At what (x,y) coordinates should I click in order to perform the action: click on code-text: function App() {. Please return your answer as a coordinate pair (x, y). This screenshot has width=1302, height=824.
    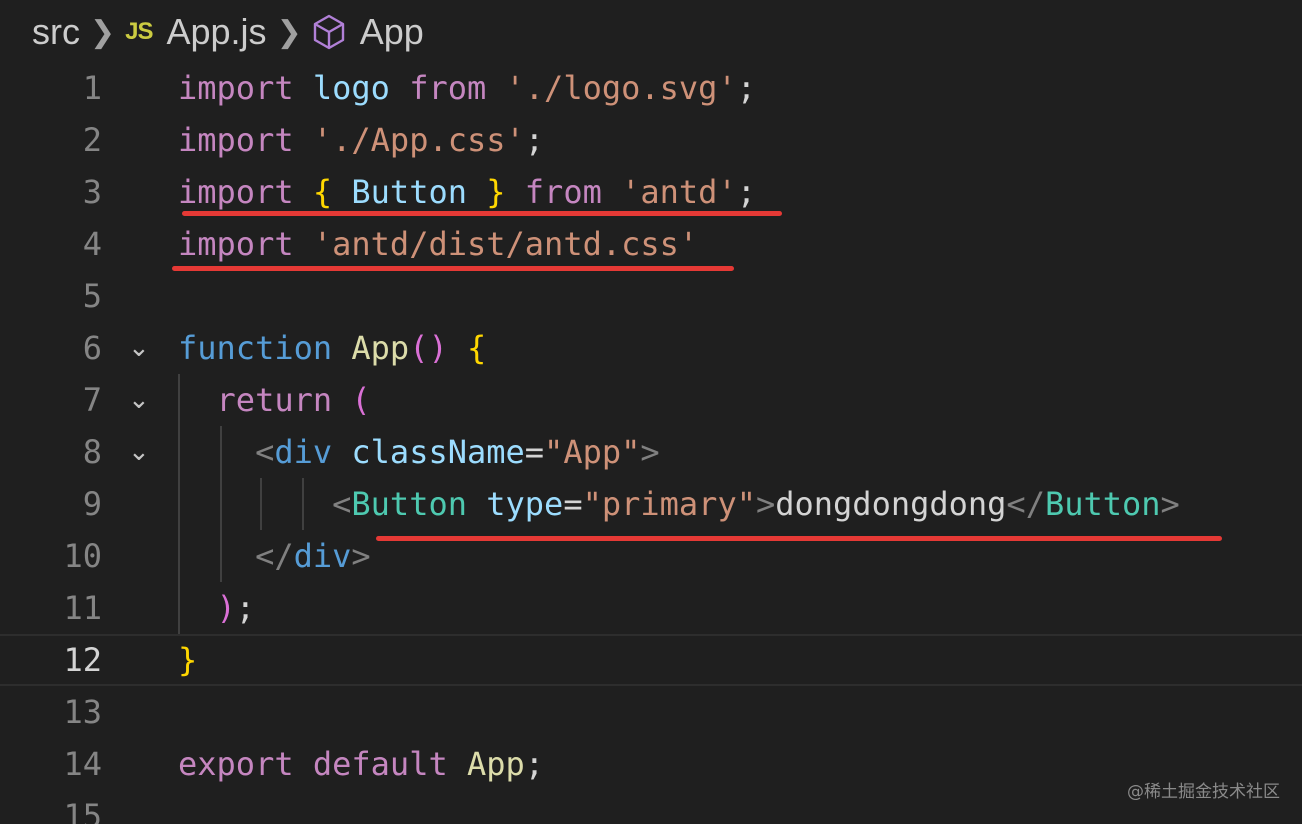
    Looking at the image, I should click on (332, 348).